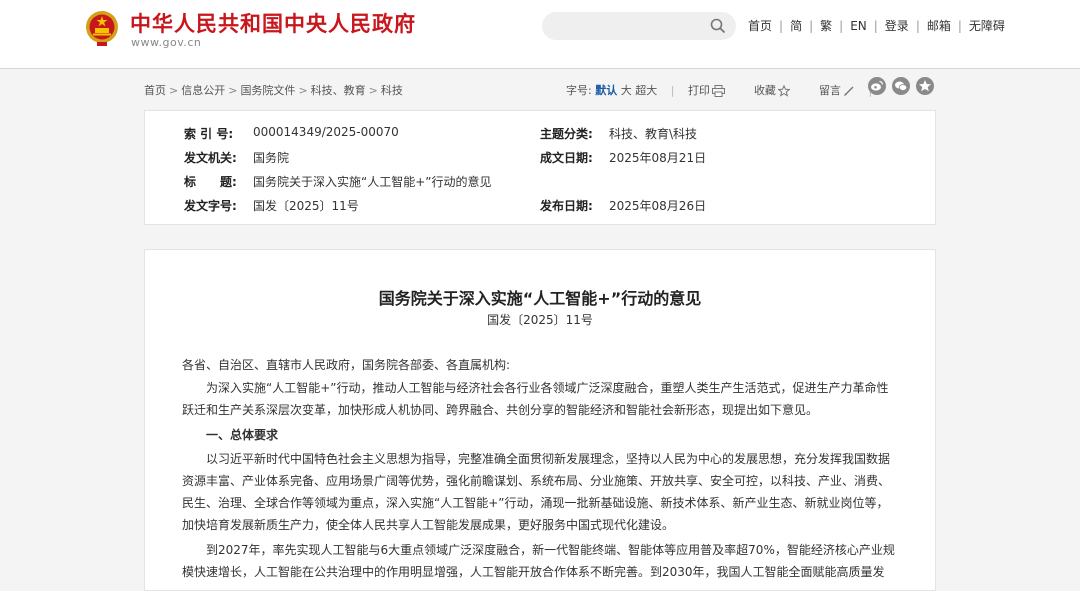 This screenshot has width=1080, height=591. Describe the element at coordinates (606, 90) in the screenshot. I see `font-size-default: 默认` at that location.